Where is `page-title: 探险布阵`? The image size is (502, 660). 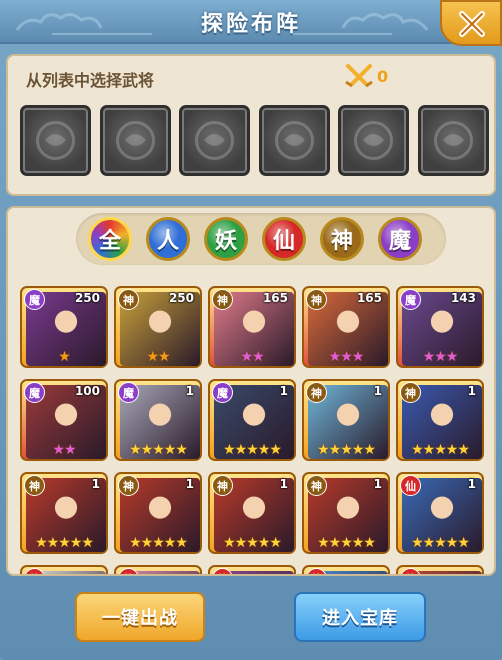 page-title: 探险布阵 is located at coordinates (250, 24).